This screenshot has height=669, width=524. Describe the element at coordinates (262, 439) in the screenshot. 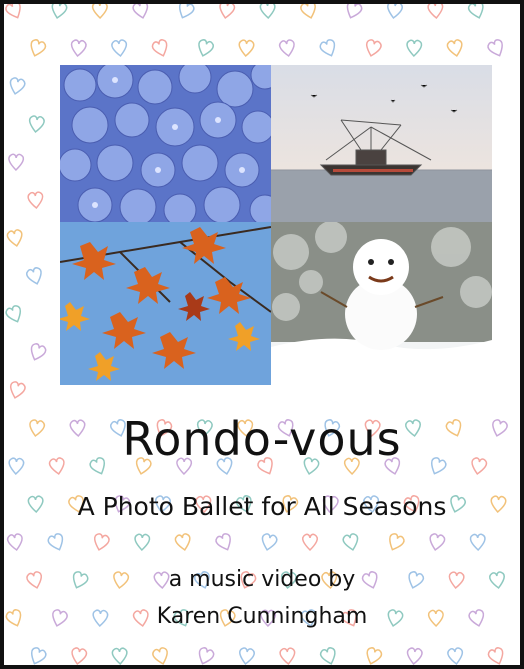

I see `poster-title: Rondo-vous` at that location.